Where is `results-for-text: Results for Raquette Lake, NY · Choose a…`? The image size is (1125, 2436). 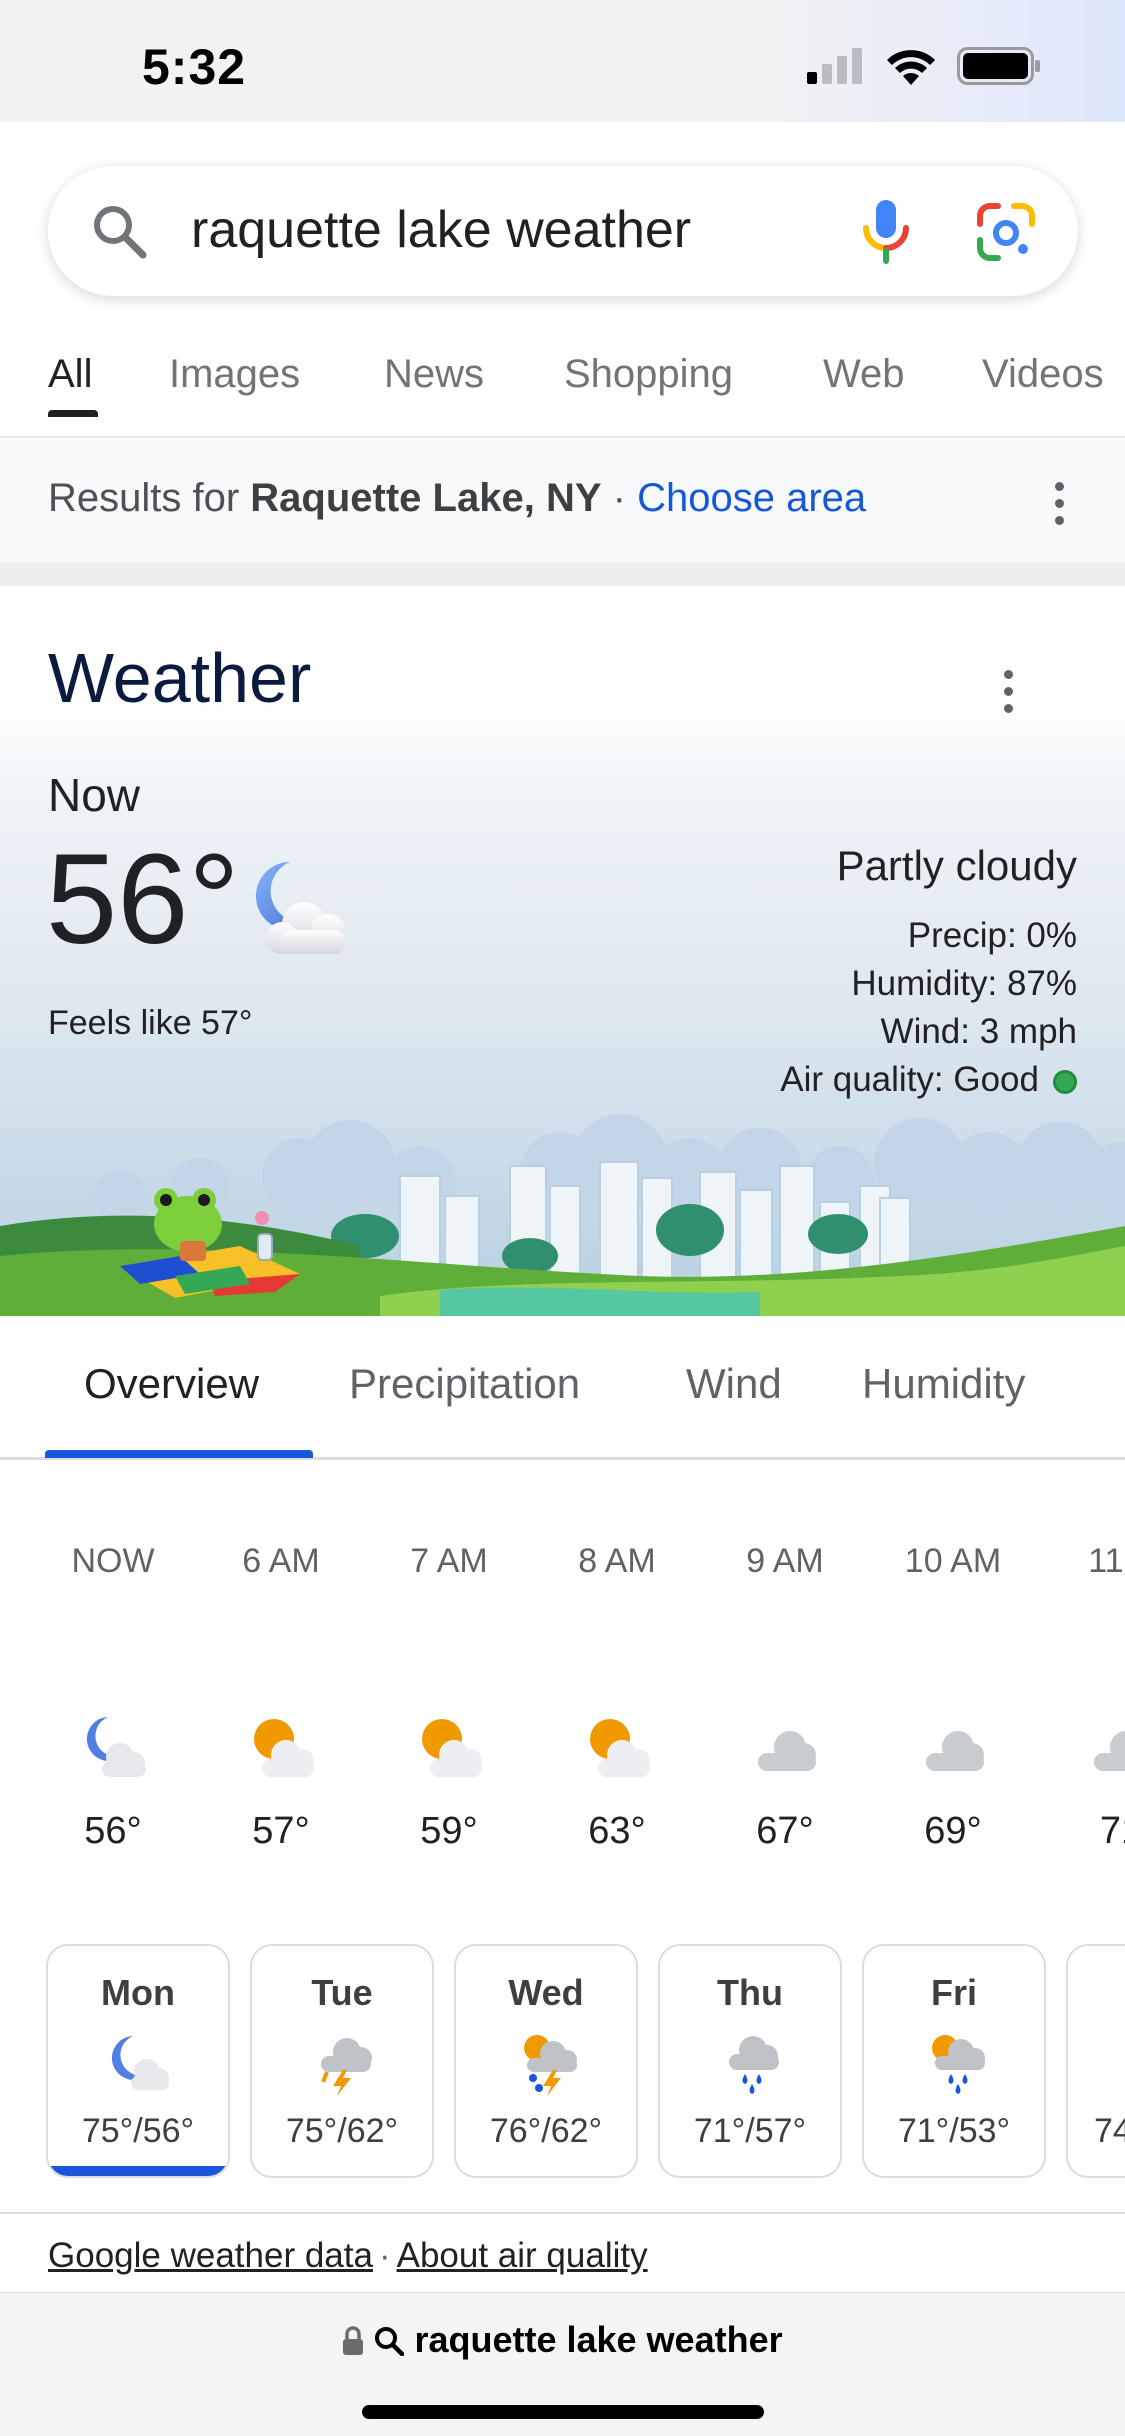 results-for-text: Results for Raquette Lake, NY · Choose a… is located at coordinates (457, 498).